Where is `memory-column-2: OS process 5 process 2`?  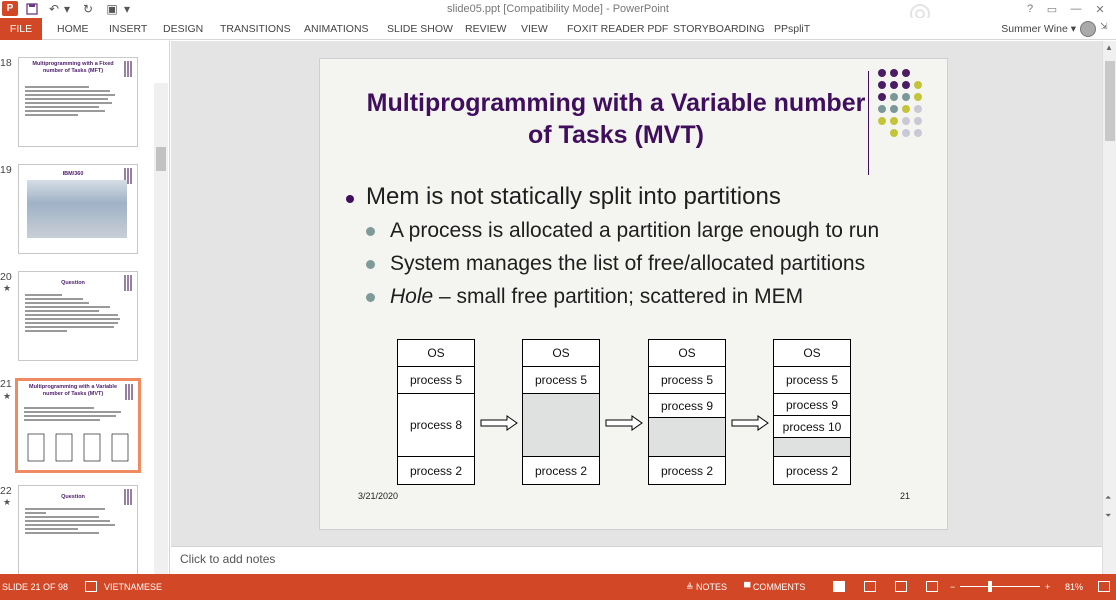 memory-column-2: OS process 5 process 2 is located at coordinates (561, 412).